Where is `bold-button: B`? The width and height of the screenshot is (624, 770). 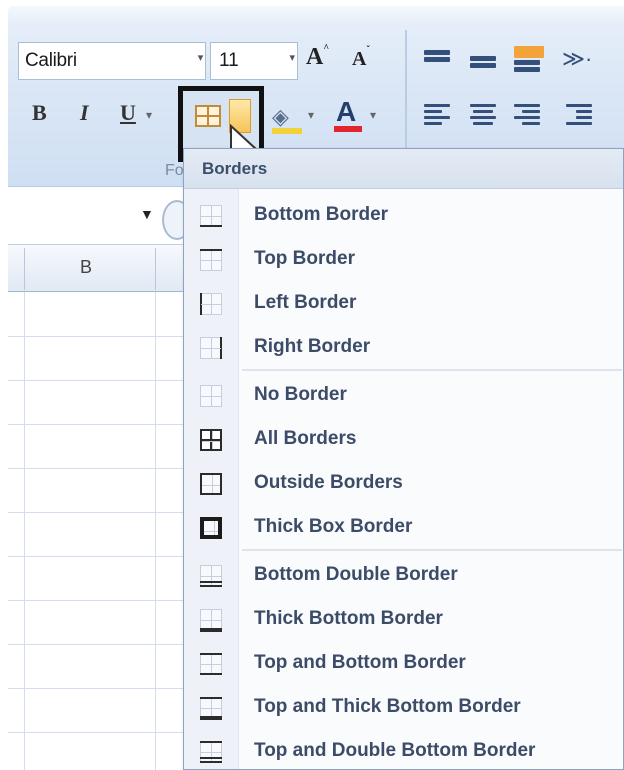
bold-button: B is located at coordinates (39, 117).